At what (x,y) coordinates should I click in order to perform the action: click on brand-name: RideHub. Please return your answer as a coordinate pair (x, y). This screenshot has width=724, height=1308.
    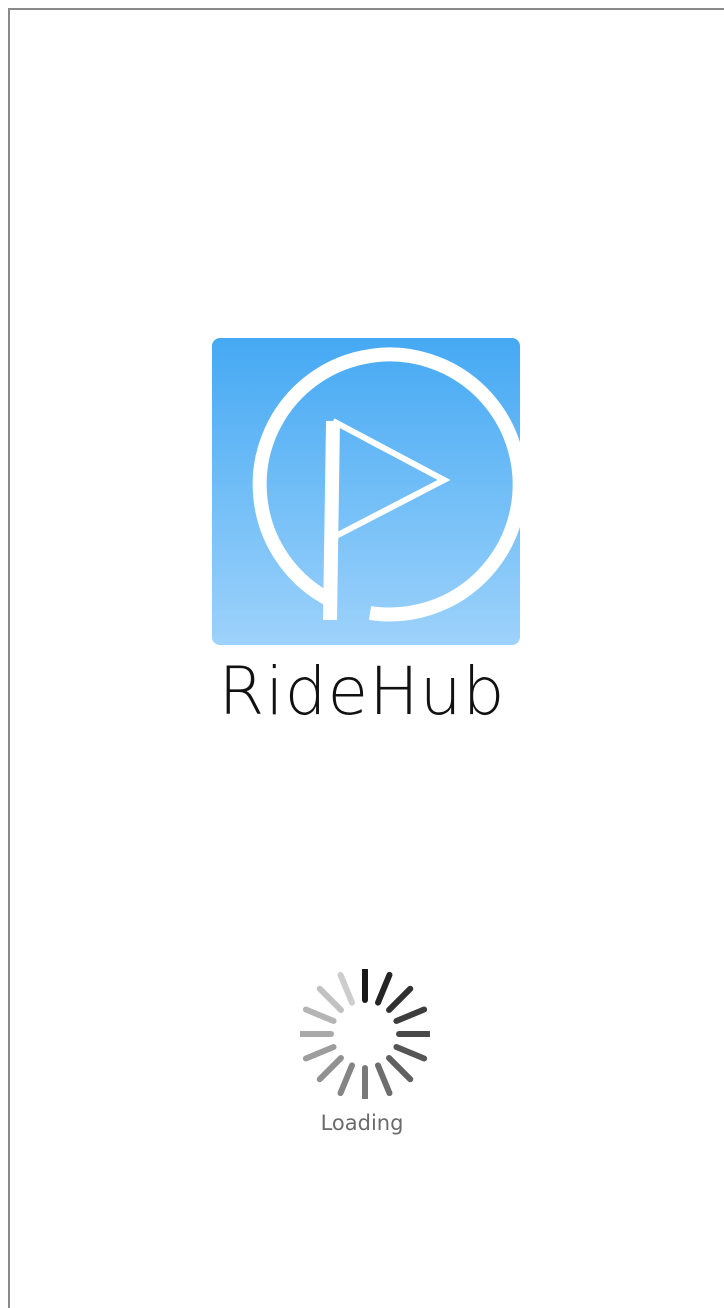
    Looking at the image, I should click on (362, 691).